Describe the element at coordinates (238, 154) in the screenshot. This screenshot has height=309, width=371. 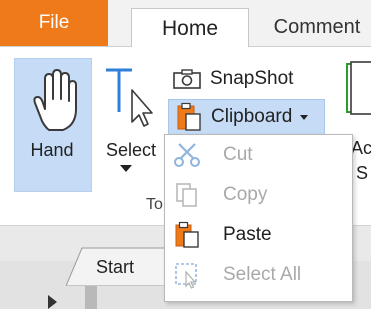
I see `menu-item-label: Cut` at that location.